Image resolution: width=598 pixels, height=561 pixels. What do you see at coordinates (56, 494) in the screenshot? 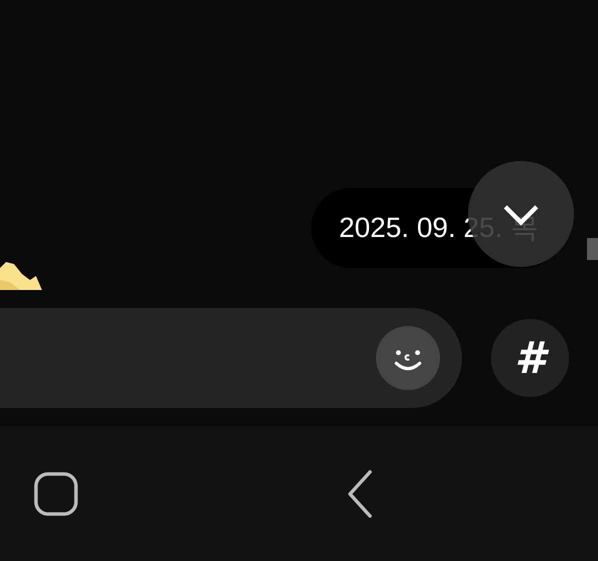
I see `home-button` at bounding box center [56, 494].